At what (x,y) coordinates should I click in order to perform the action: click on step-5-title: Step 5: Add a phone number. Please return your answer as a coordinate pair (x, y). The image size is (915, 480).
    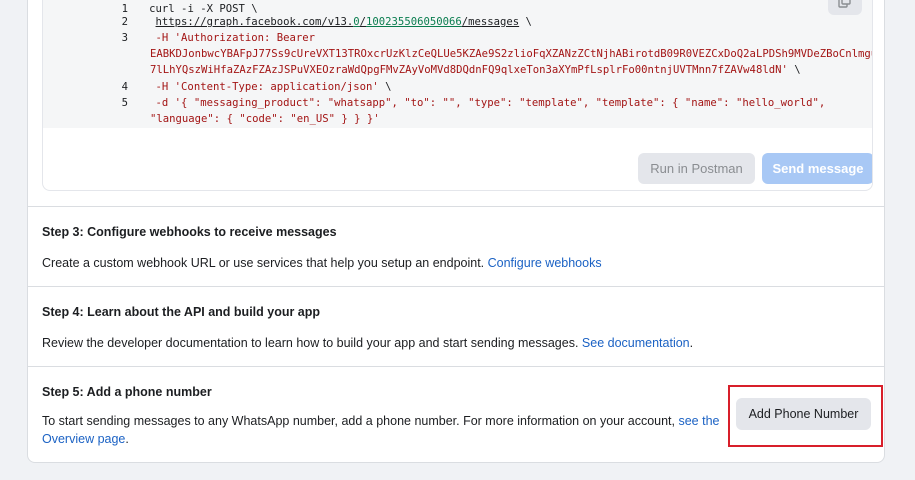
    Looking at the image, I should click on (127, 392).